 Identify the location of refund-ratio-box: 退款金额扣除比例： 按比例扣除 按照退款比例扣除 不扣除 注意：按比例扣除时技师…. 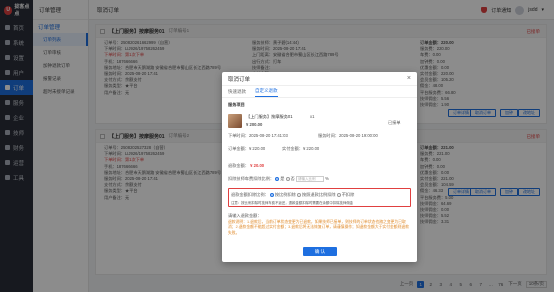
(319, 197).